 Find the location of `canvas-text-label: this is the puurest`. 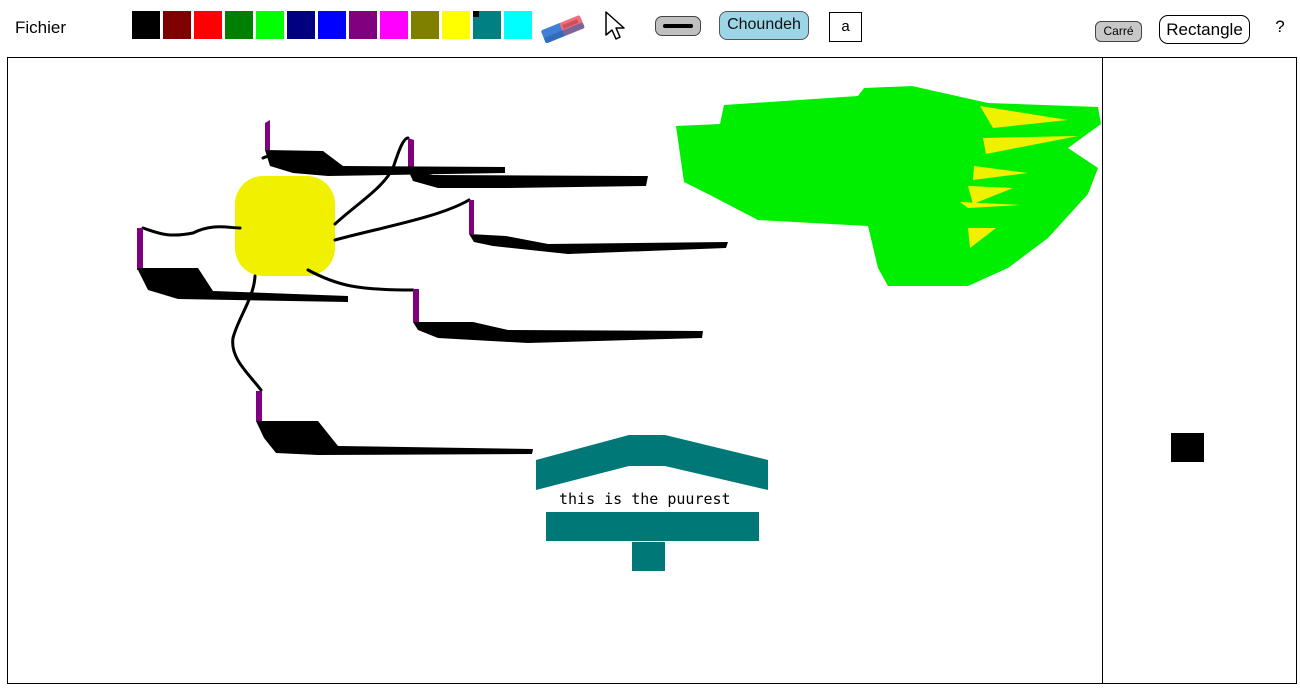

canvas-text-label: this is the puurest is located at coordinates (645, 499).